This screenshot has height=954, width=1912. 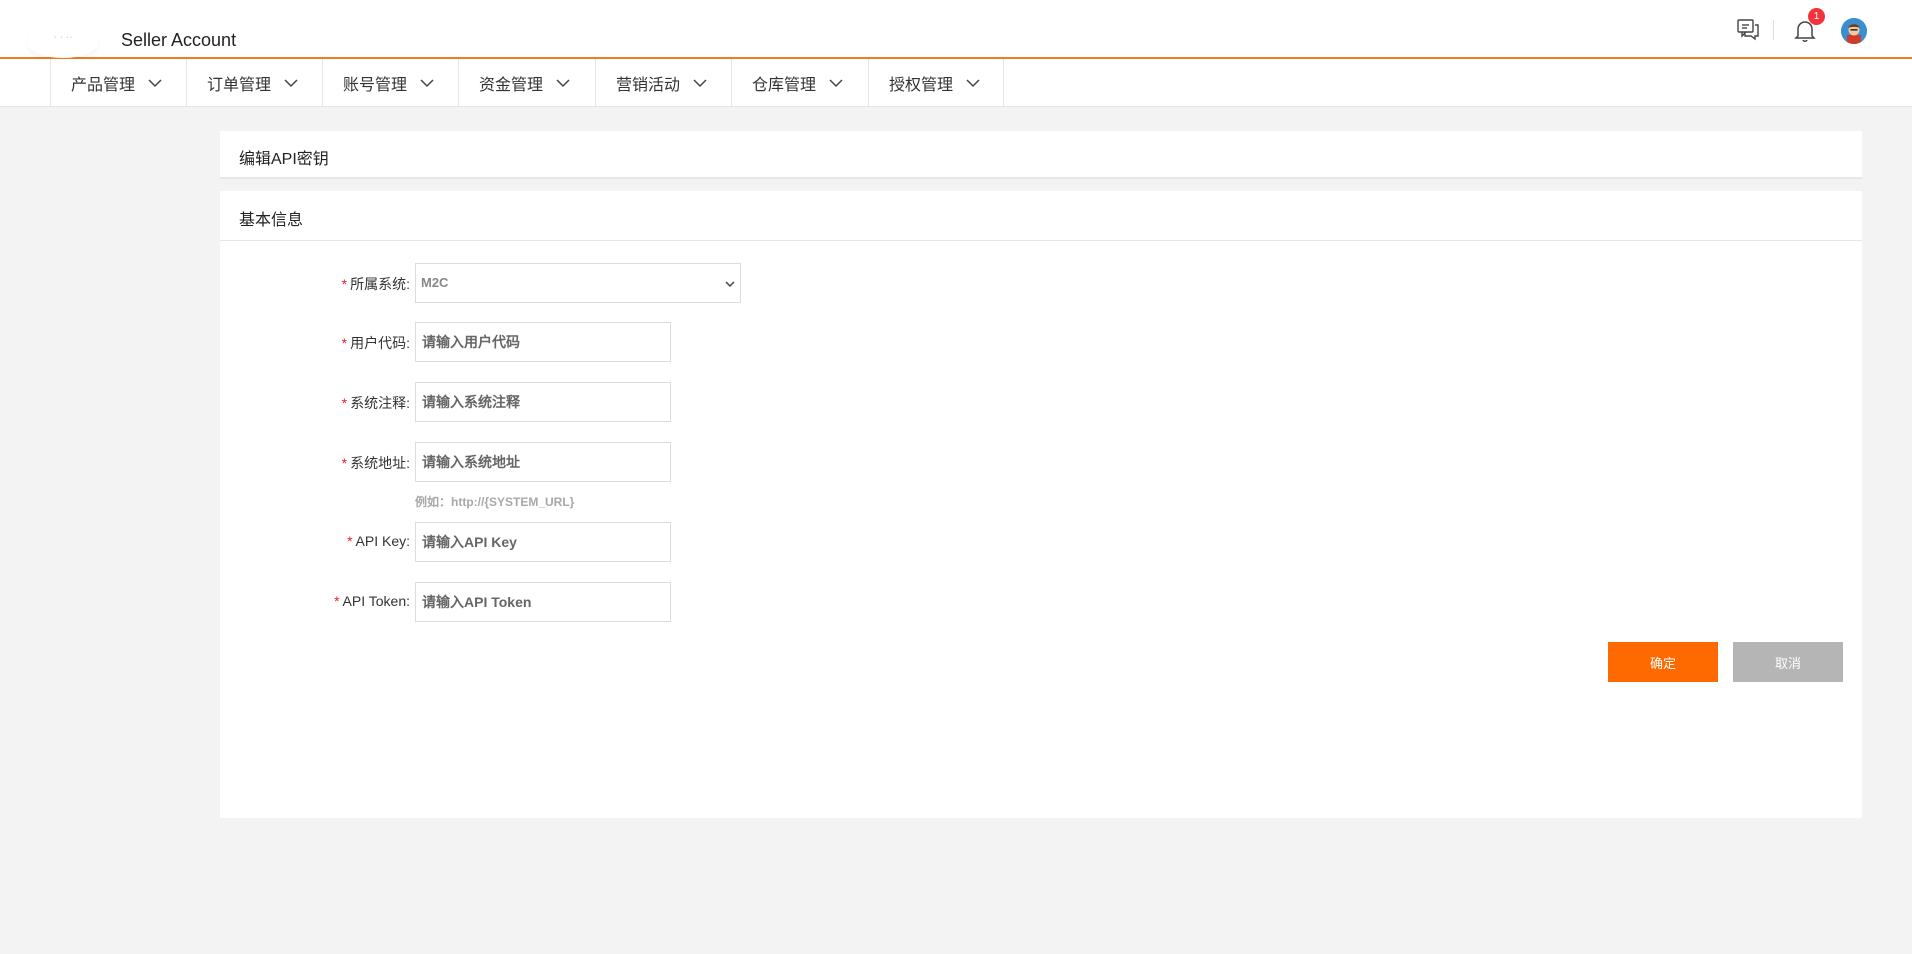 What do you see at coordinates (375, 85) in the screenshot?
I see `nav-item-label: 账号管理` at bounding box center [375, 85].